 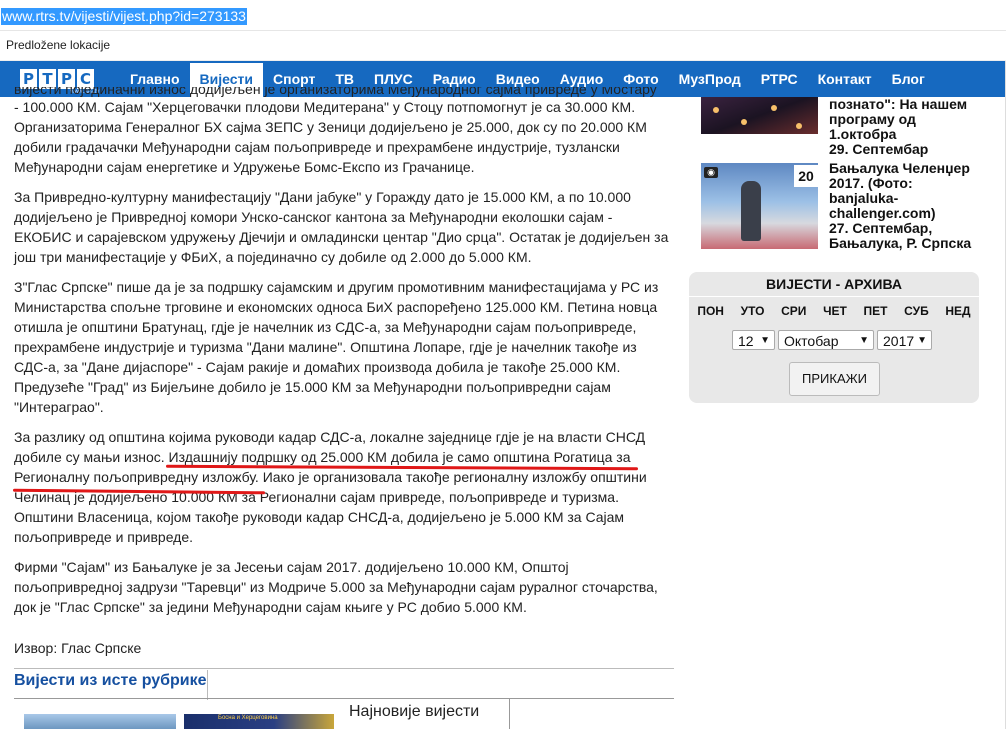 What do you see at coordinates (58, 45) in the screenshot?
I see `suggestions-label: Predložene lokacije` at bounding box center [58, 45].